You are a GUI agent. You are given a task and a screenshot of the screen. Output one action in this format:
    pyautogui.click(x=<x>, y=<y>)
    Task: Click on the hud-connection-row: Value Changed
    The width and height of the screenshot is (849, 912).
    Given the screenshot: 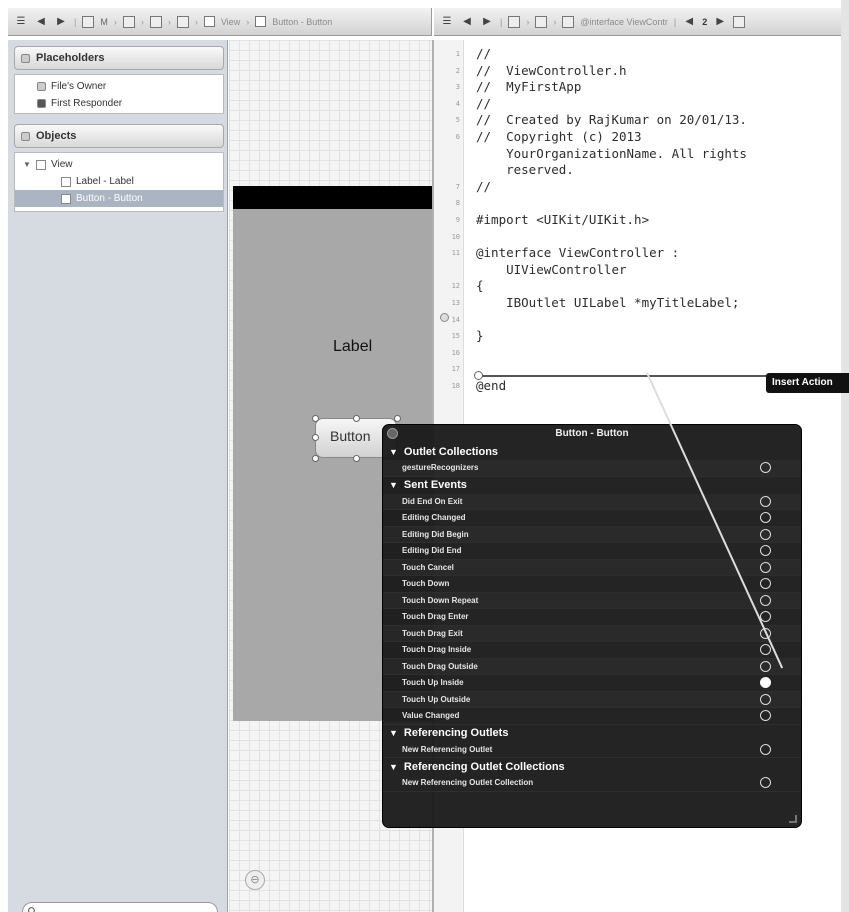 What is the action you would take?
    pyautogui.click(x=592, y=716)
    